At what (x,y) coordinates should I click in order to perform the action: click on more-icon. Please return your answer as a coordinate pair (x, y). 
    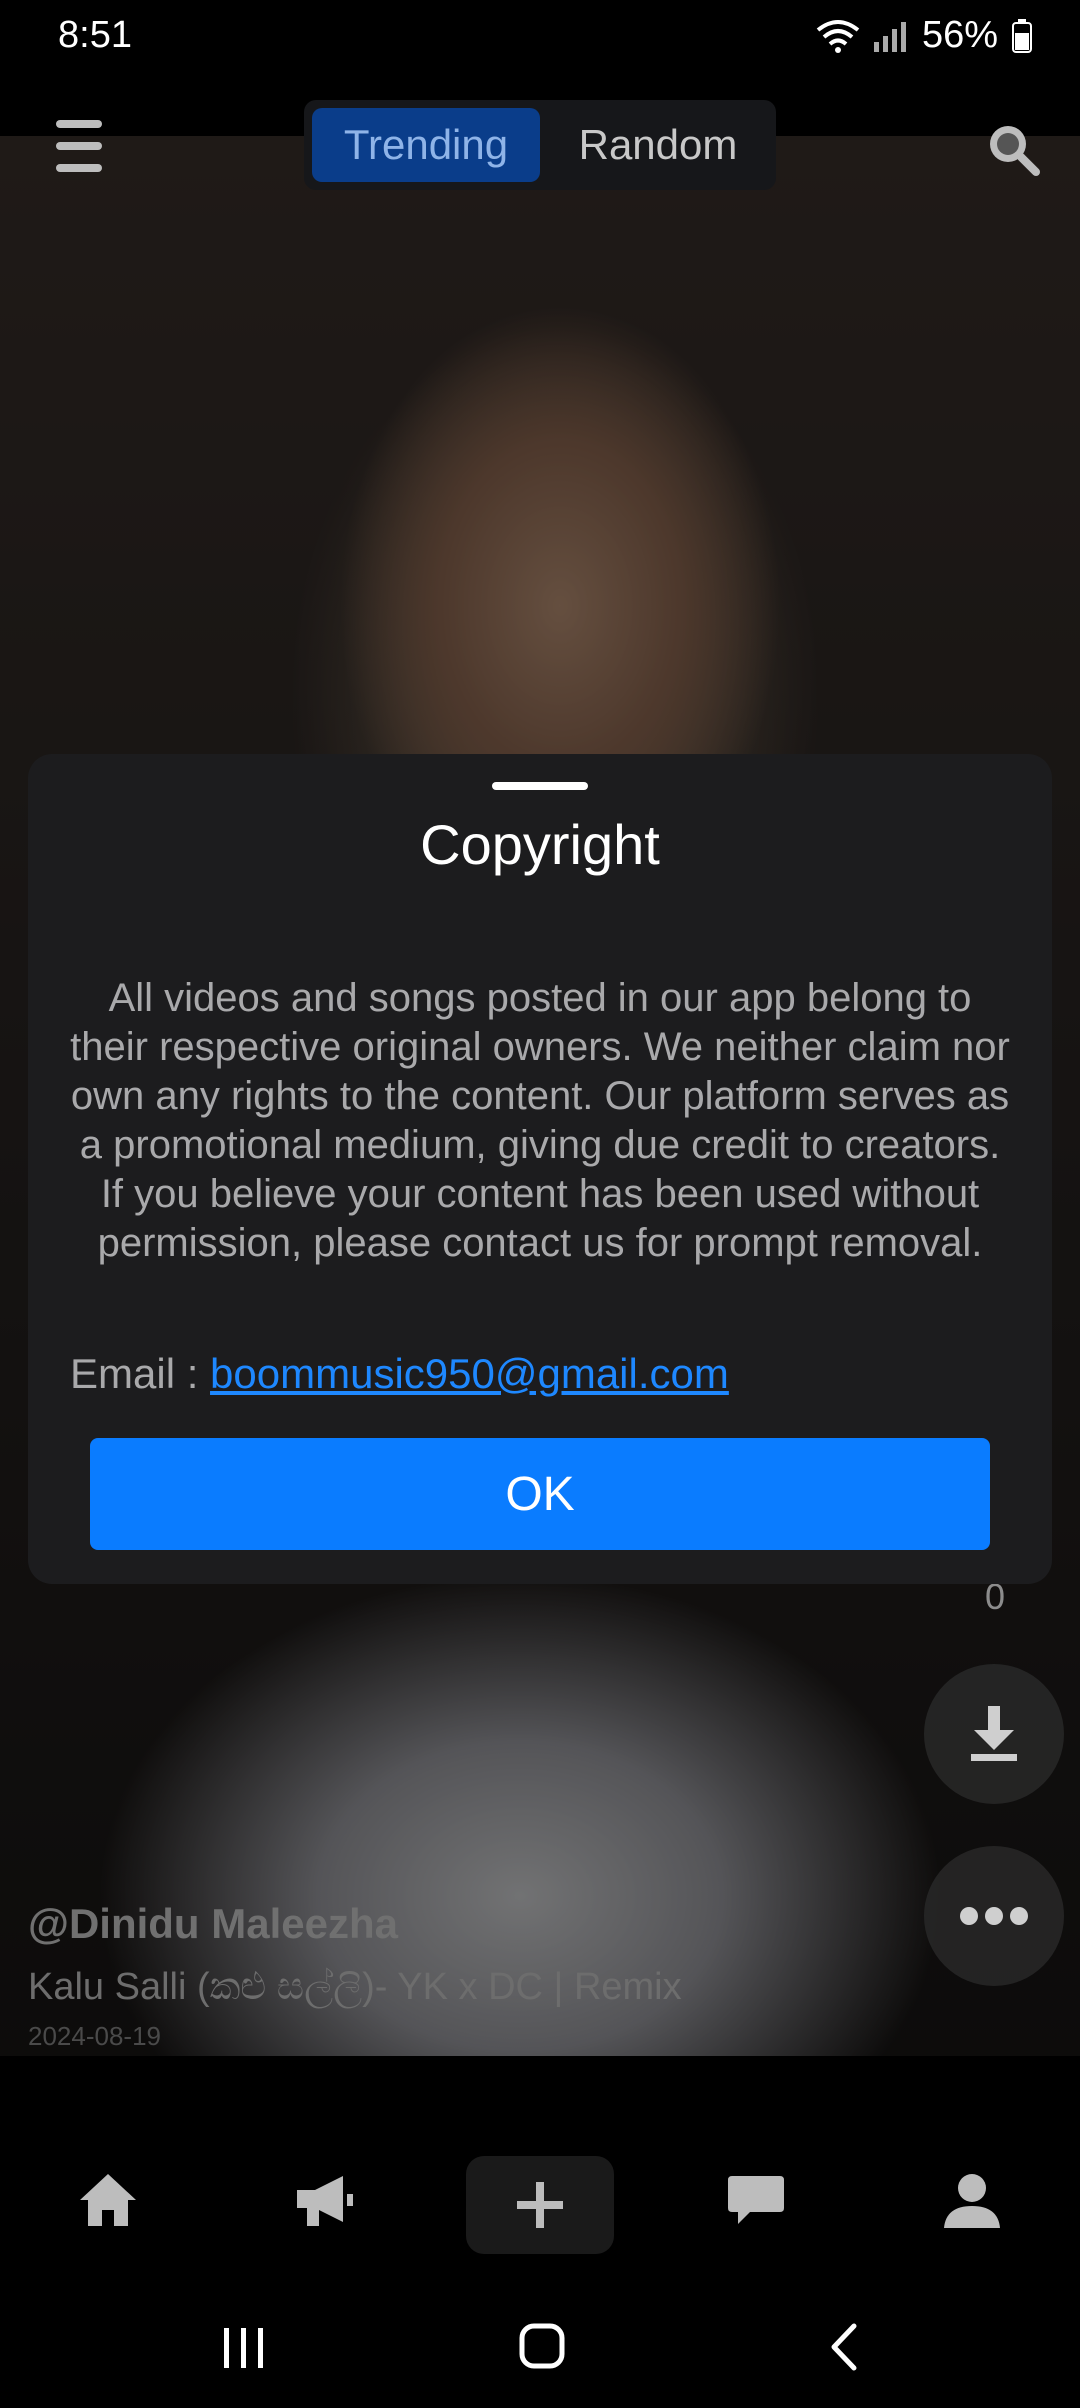
    Looking at the image, I should click on (994, 1916).